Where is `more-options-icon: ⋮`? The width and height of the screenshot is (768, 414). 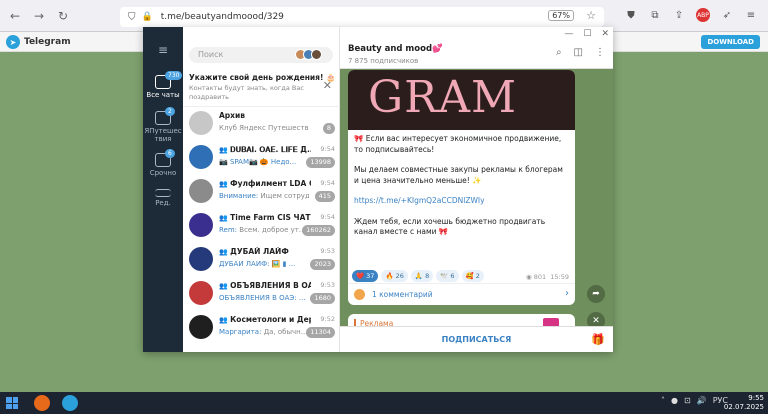
more-options-icon: ⋮ is located at coordinates (600, 52).